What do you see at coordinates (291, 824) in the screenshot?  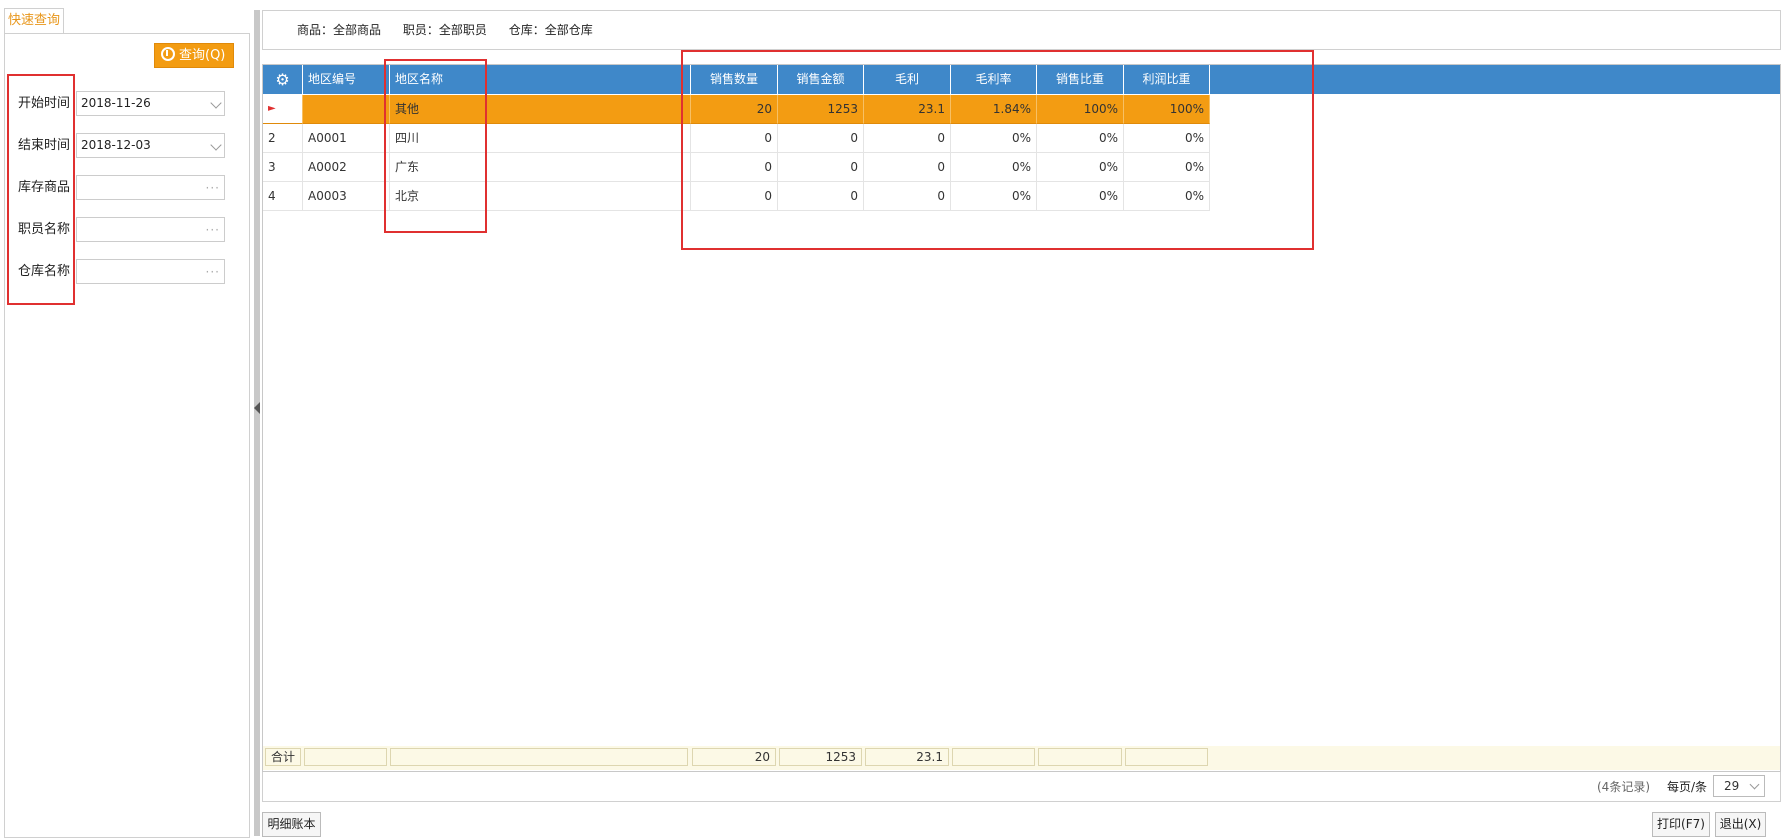 I see `detail-ledger-button: 明细账本` at bounding box center [291, 824].